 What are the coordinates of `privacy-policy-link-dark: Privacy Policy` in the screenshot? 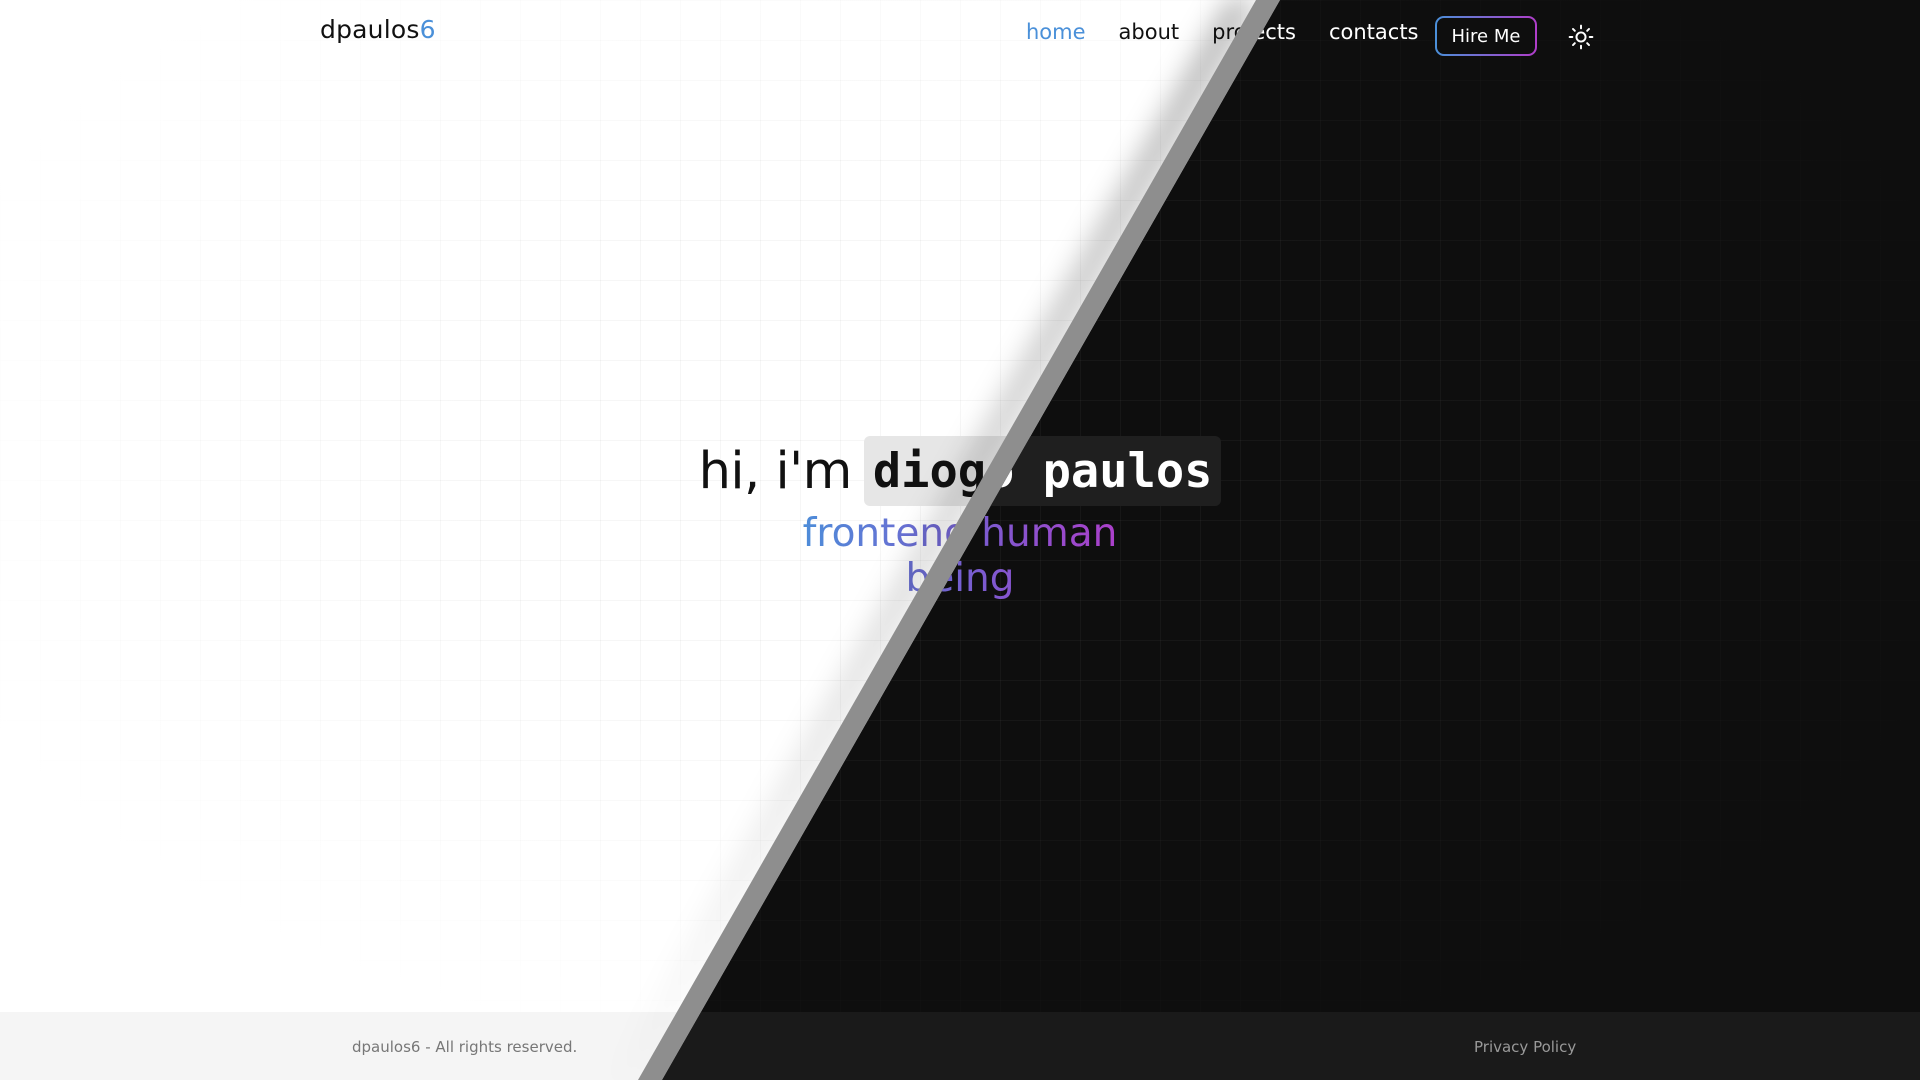 It's located at (1525, 1047).